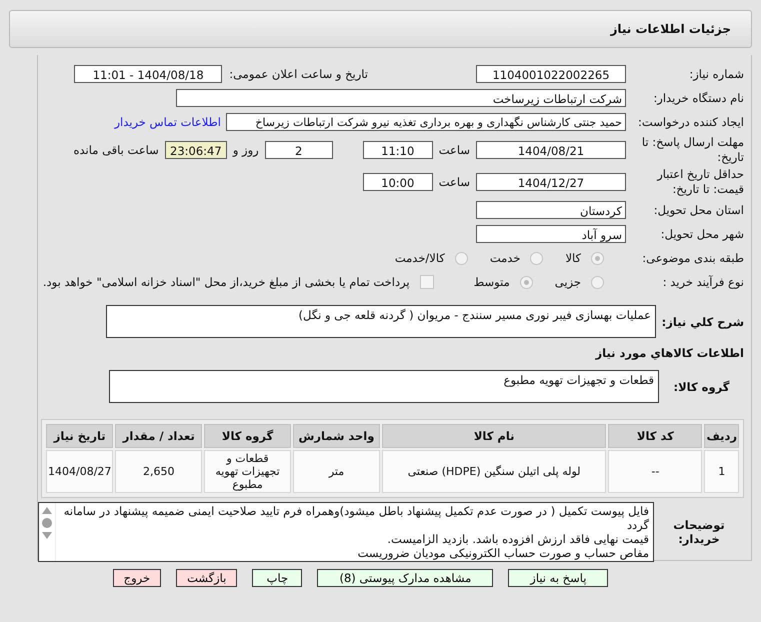  Describe the element at coordinates (384, 386) in the screenshot. I see `text-area: قطعات و تجهیزات تهویه مطبوع` at that location.